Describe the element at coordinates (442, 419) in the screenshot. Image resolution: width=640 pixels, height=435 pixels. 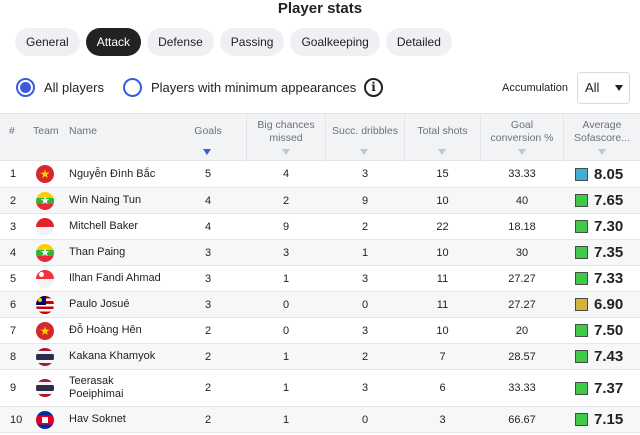
I see `total-shots-value: 3` at that location.